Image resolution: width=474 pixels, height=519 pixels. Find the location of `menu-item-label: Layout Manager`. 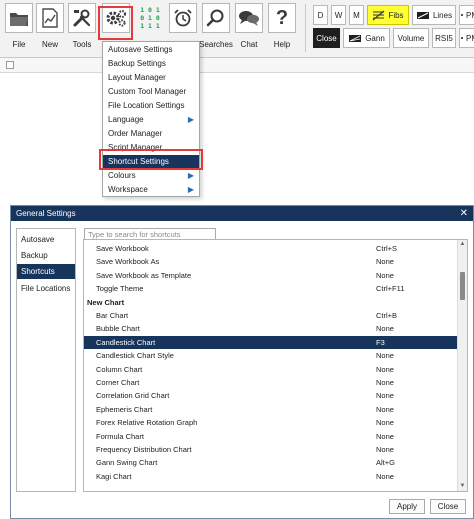

menu-item-label: Layout Manager is located at coordinates (137, 77).